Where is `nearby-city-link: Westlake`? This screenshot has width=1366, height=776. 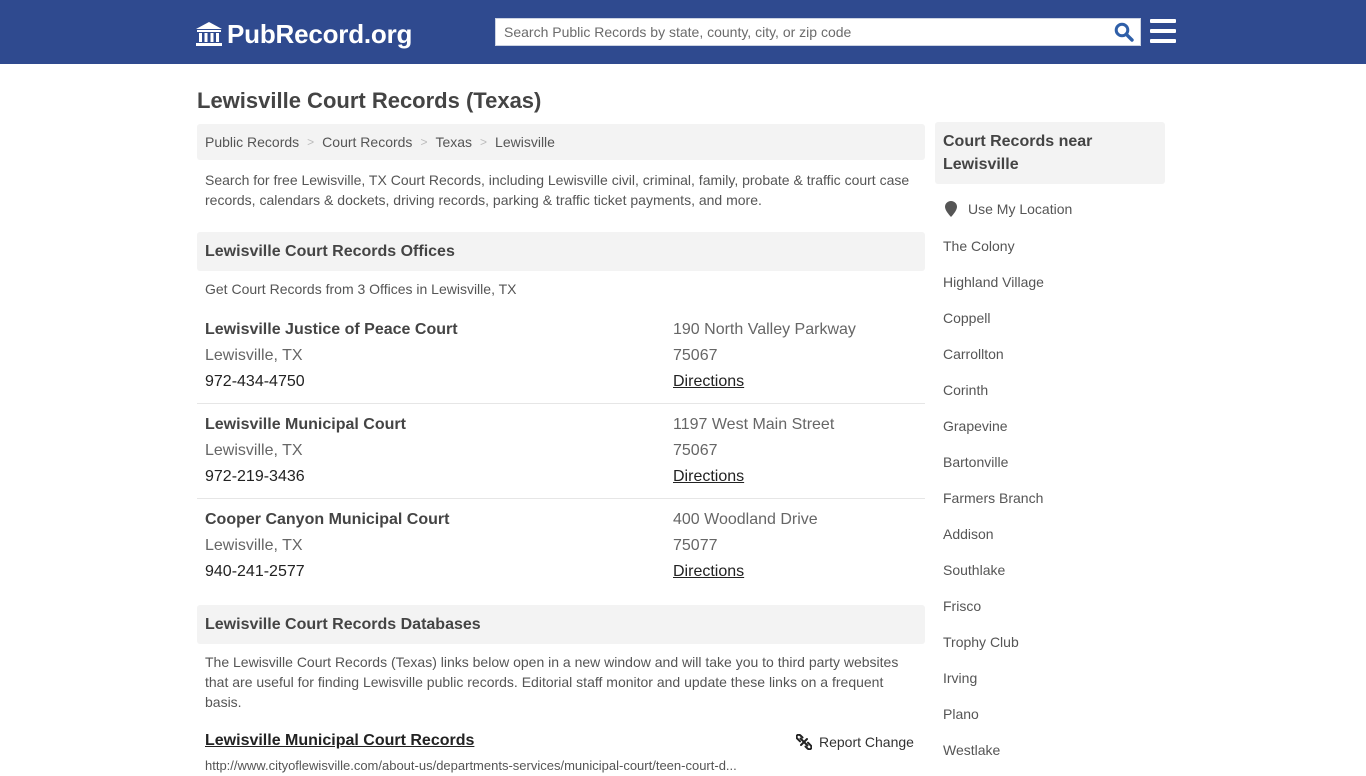 nearby-city-link: Westlake is located at coordinates (971, 750).